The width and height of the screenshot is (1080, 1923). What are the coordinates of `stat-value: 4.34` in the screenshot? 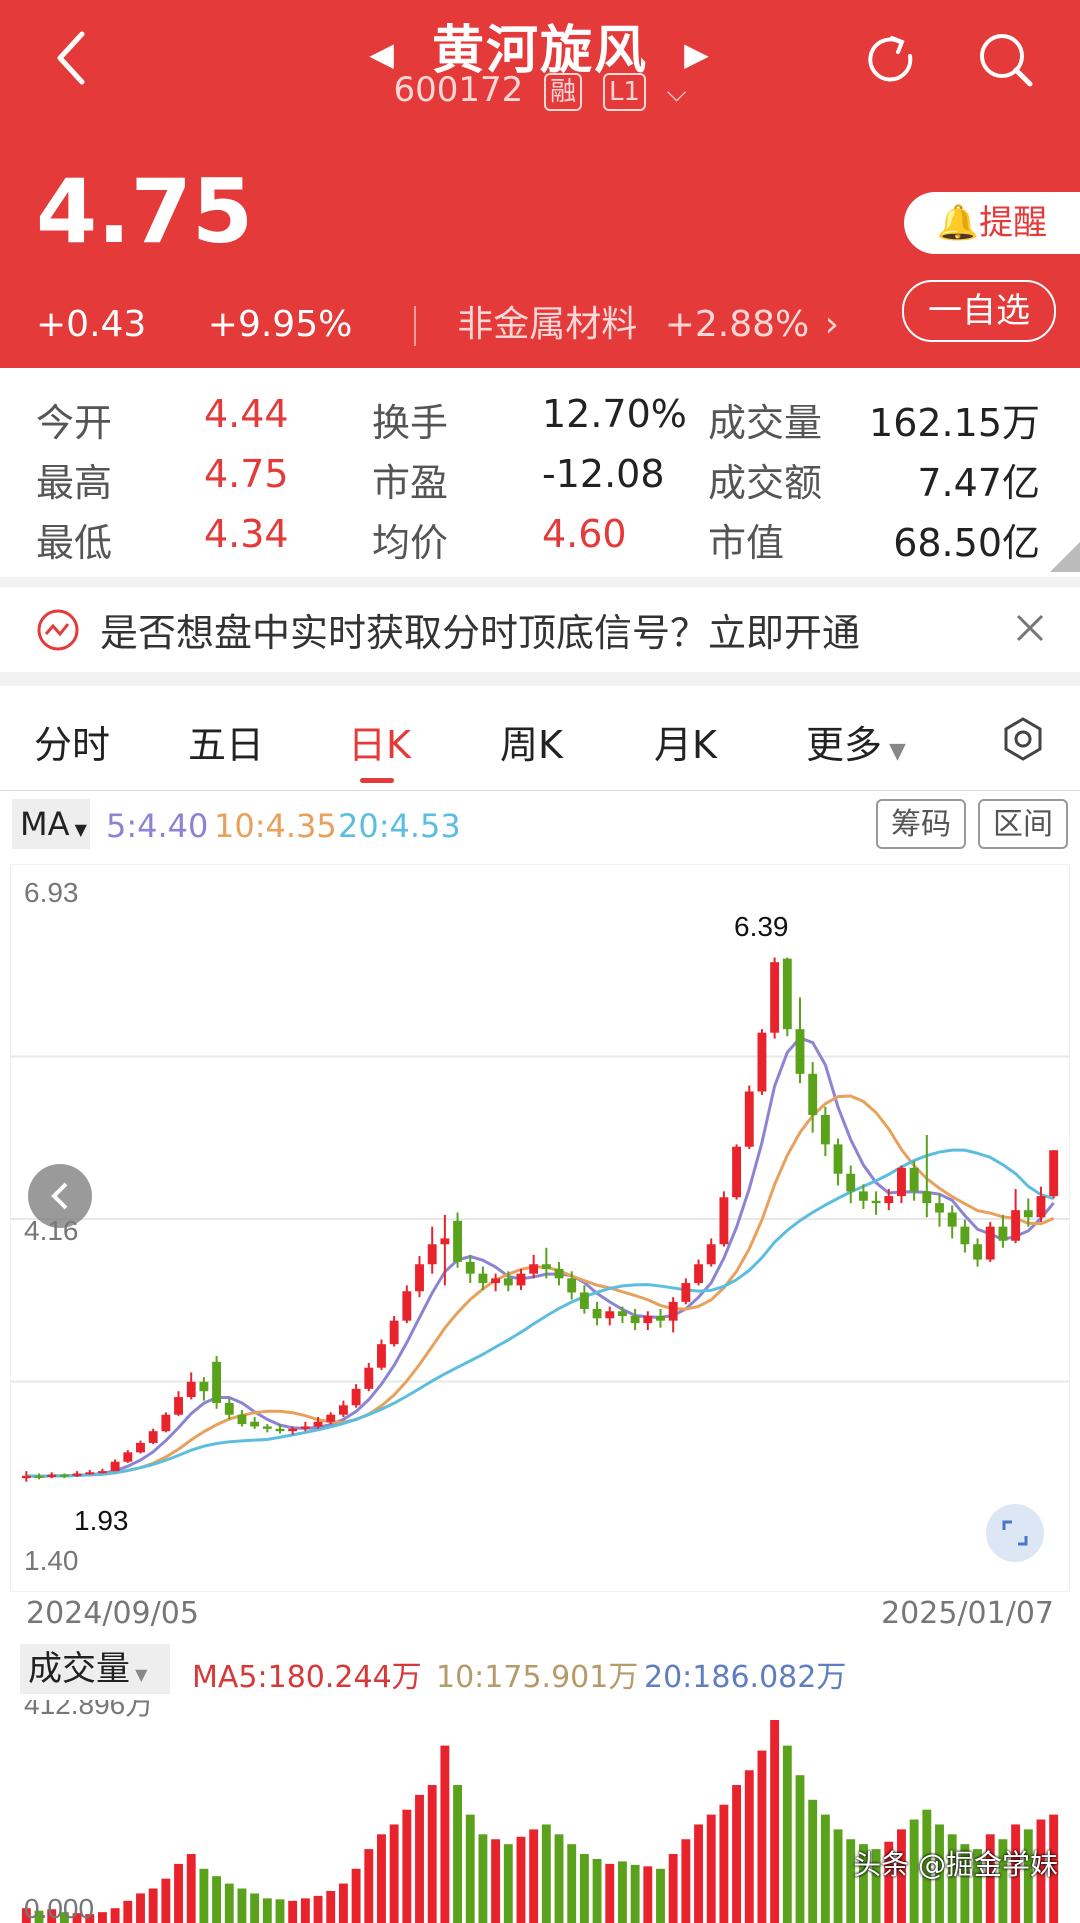 It's located at (246, 534).